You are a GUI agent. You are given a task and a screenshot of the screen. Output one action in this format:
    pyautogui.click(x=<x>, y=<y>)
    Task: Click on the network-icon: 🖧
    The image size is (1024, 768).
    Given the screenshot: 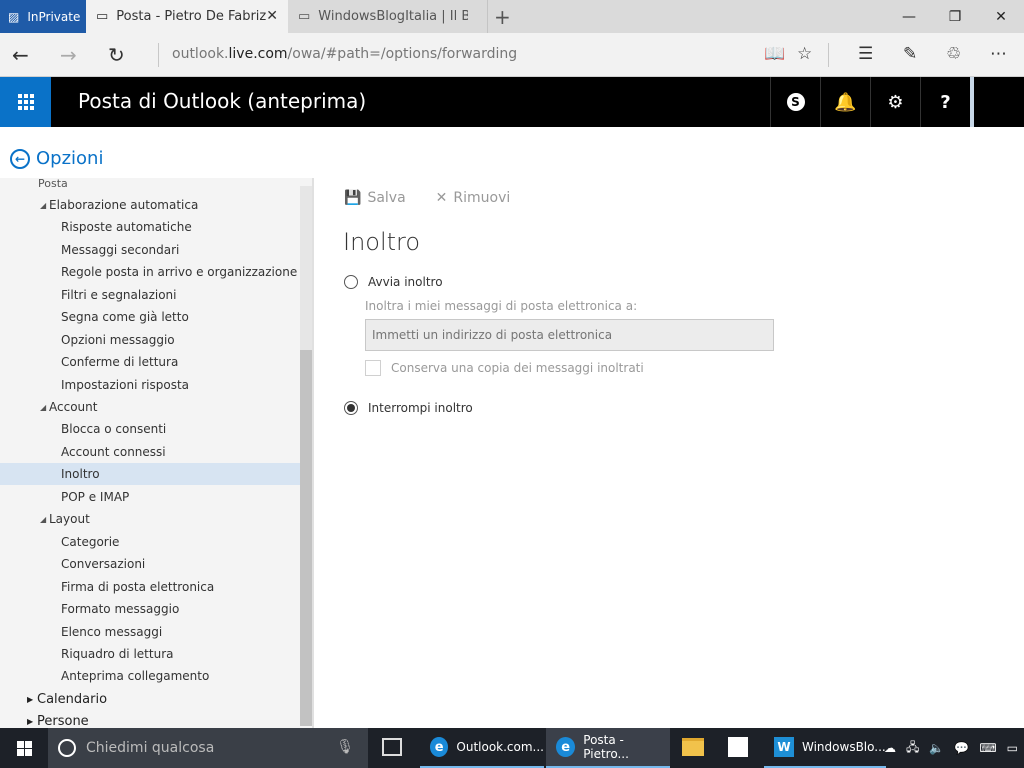 What is the action you would take?
    pyautogui.click(x=912, y=748)
    